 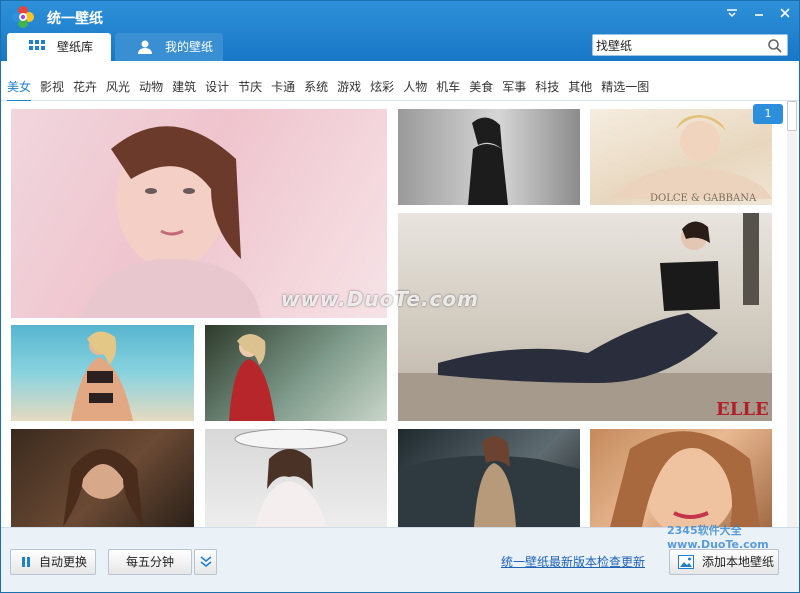 I want to click on tab-label: 壁纸库, so click(x=75, y=47).